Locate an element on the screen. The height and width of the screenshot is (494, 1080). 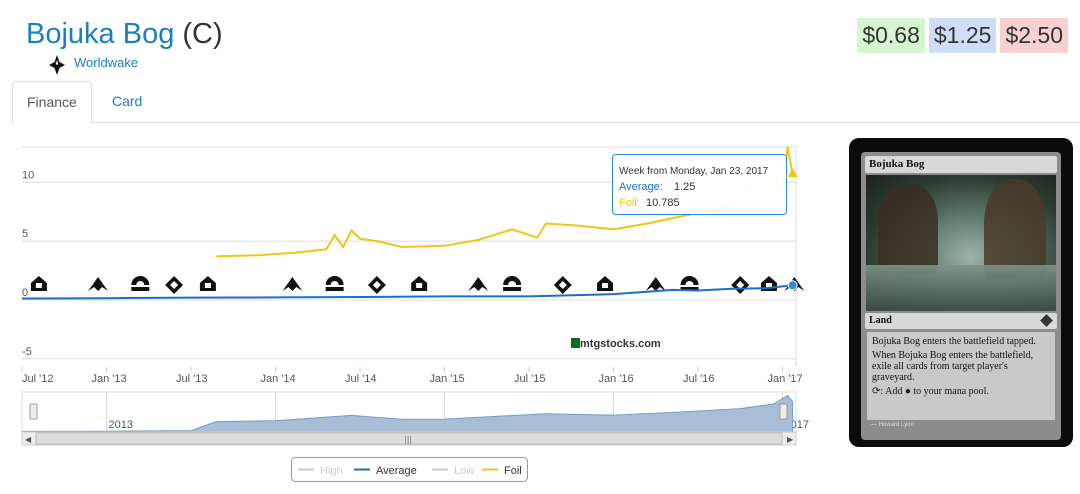
svg-text: Low is located at coordinates (464, 471).